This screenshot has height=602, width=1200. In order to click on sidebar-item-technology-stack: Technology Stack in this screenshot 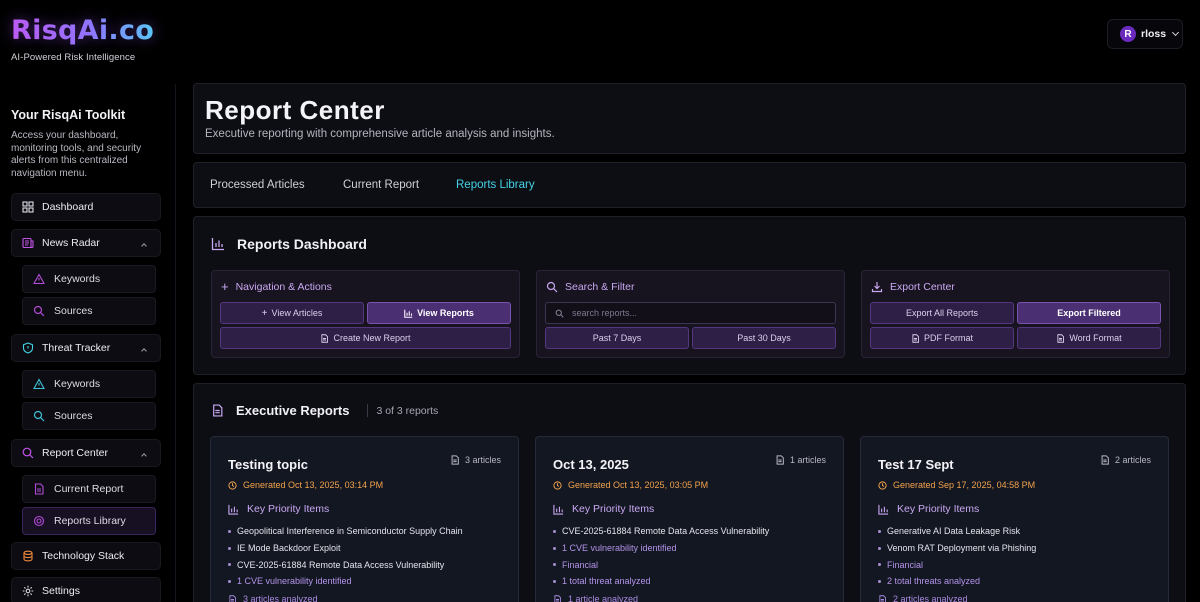, I will do `click(86, 556)`.